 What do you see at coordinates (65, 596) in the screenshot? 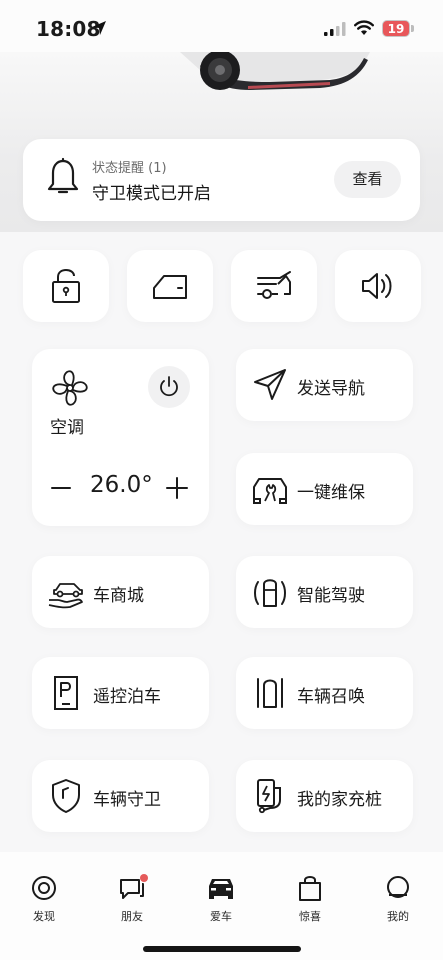
I see `car-hand-icon` at bounding box center [65, 596].